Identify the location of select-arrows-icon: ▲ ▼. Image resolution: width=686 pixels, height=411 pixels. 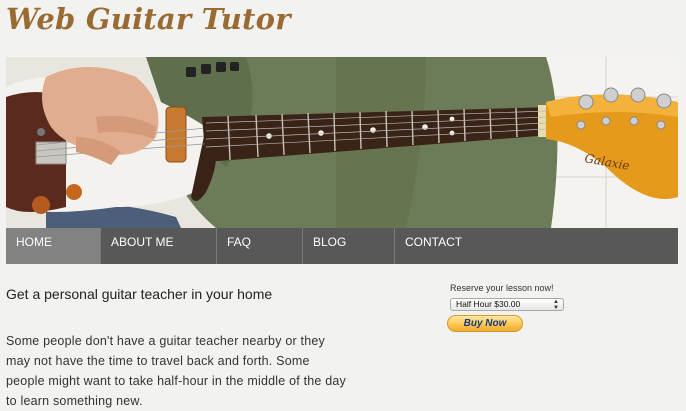
(556, 305).